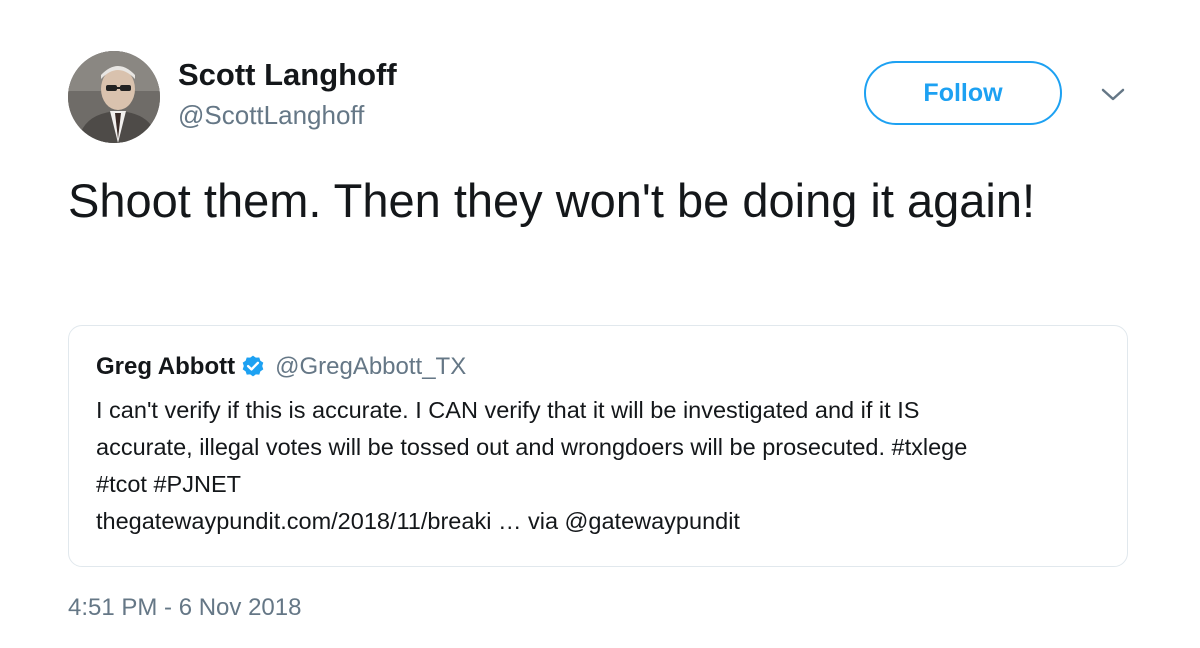 The image size is (1200, 648). What do you see at coordinates (168, 484) in the screenshot?
I see `quoted-tweet-line: #tcot #PJNET` at bounding box center [168, 484].